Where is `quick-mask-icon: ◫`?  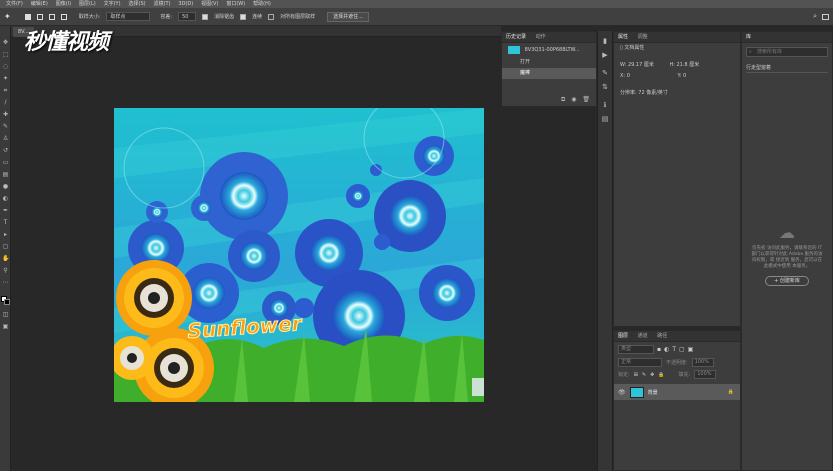
quick-mask-icon: ◫ is located at coordinates (5, 315).